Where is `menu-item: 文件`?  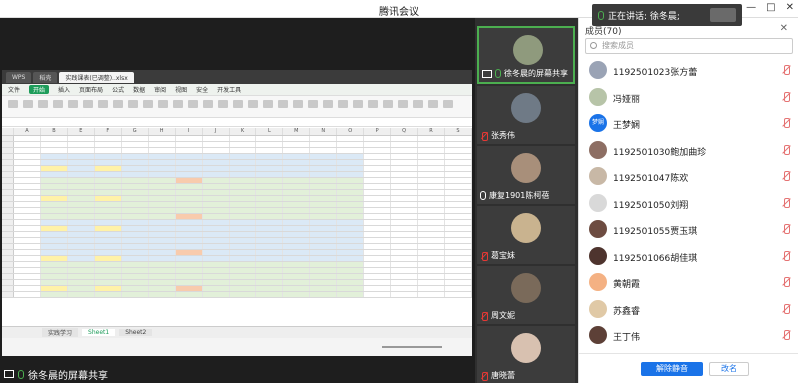 menu-item: 文件 is located at coordinates (14, 90).